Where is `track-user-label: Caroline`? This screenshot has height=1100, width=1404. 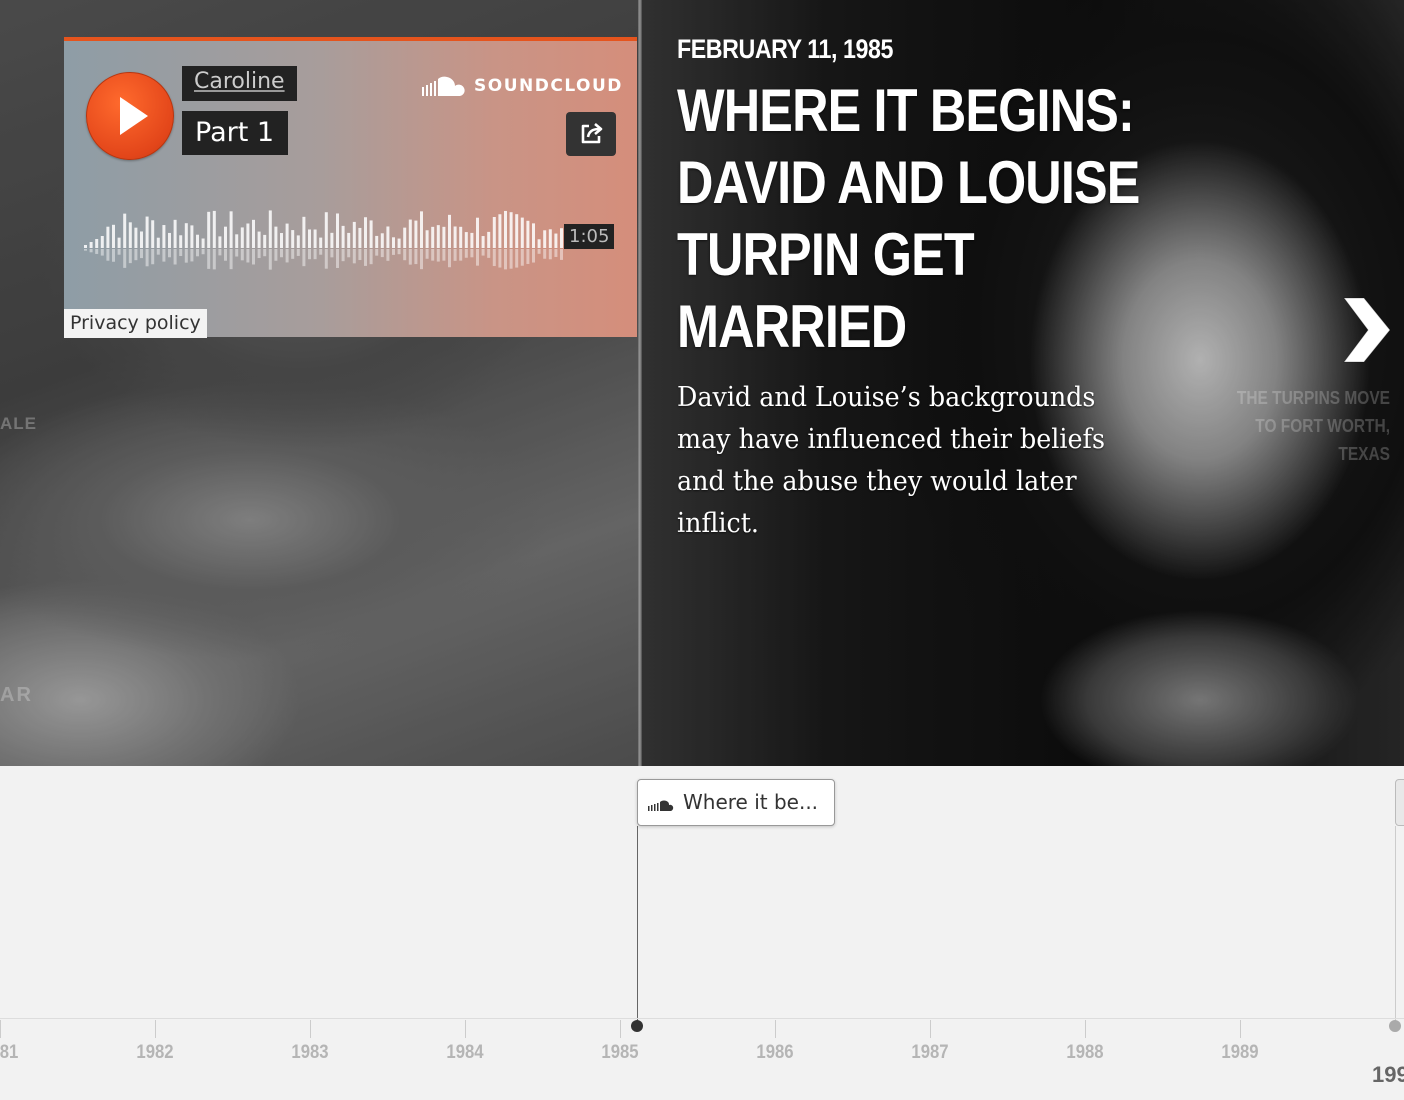
track-user-label: Caroline is located at coordinates (239, 81).